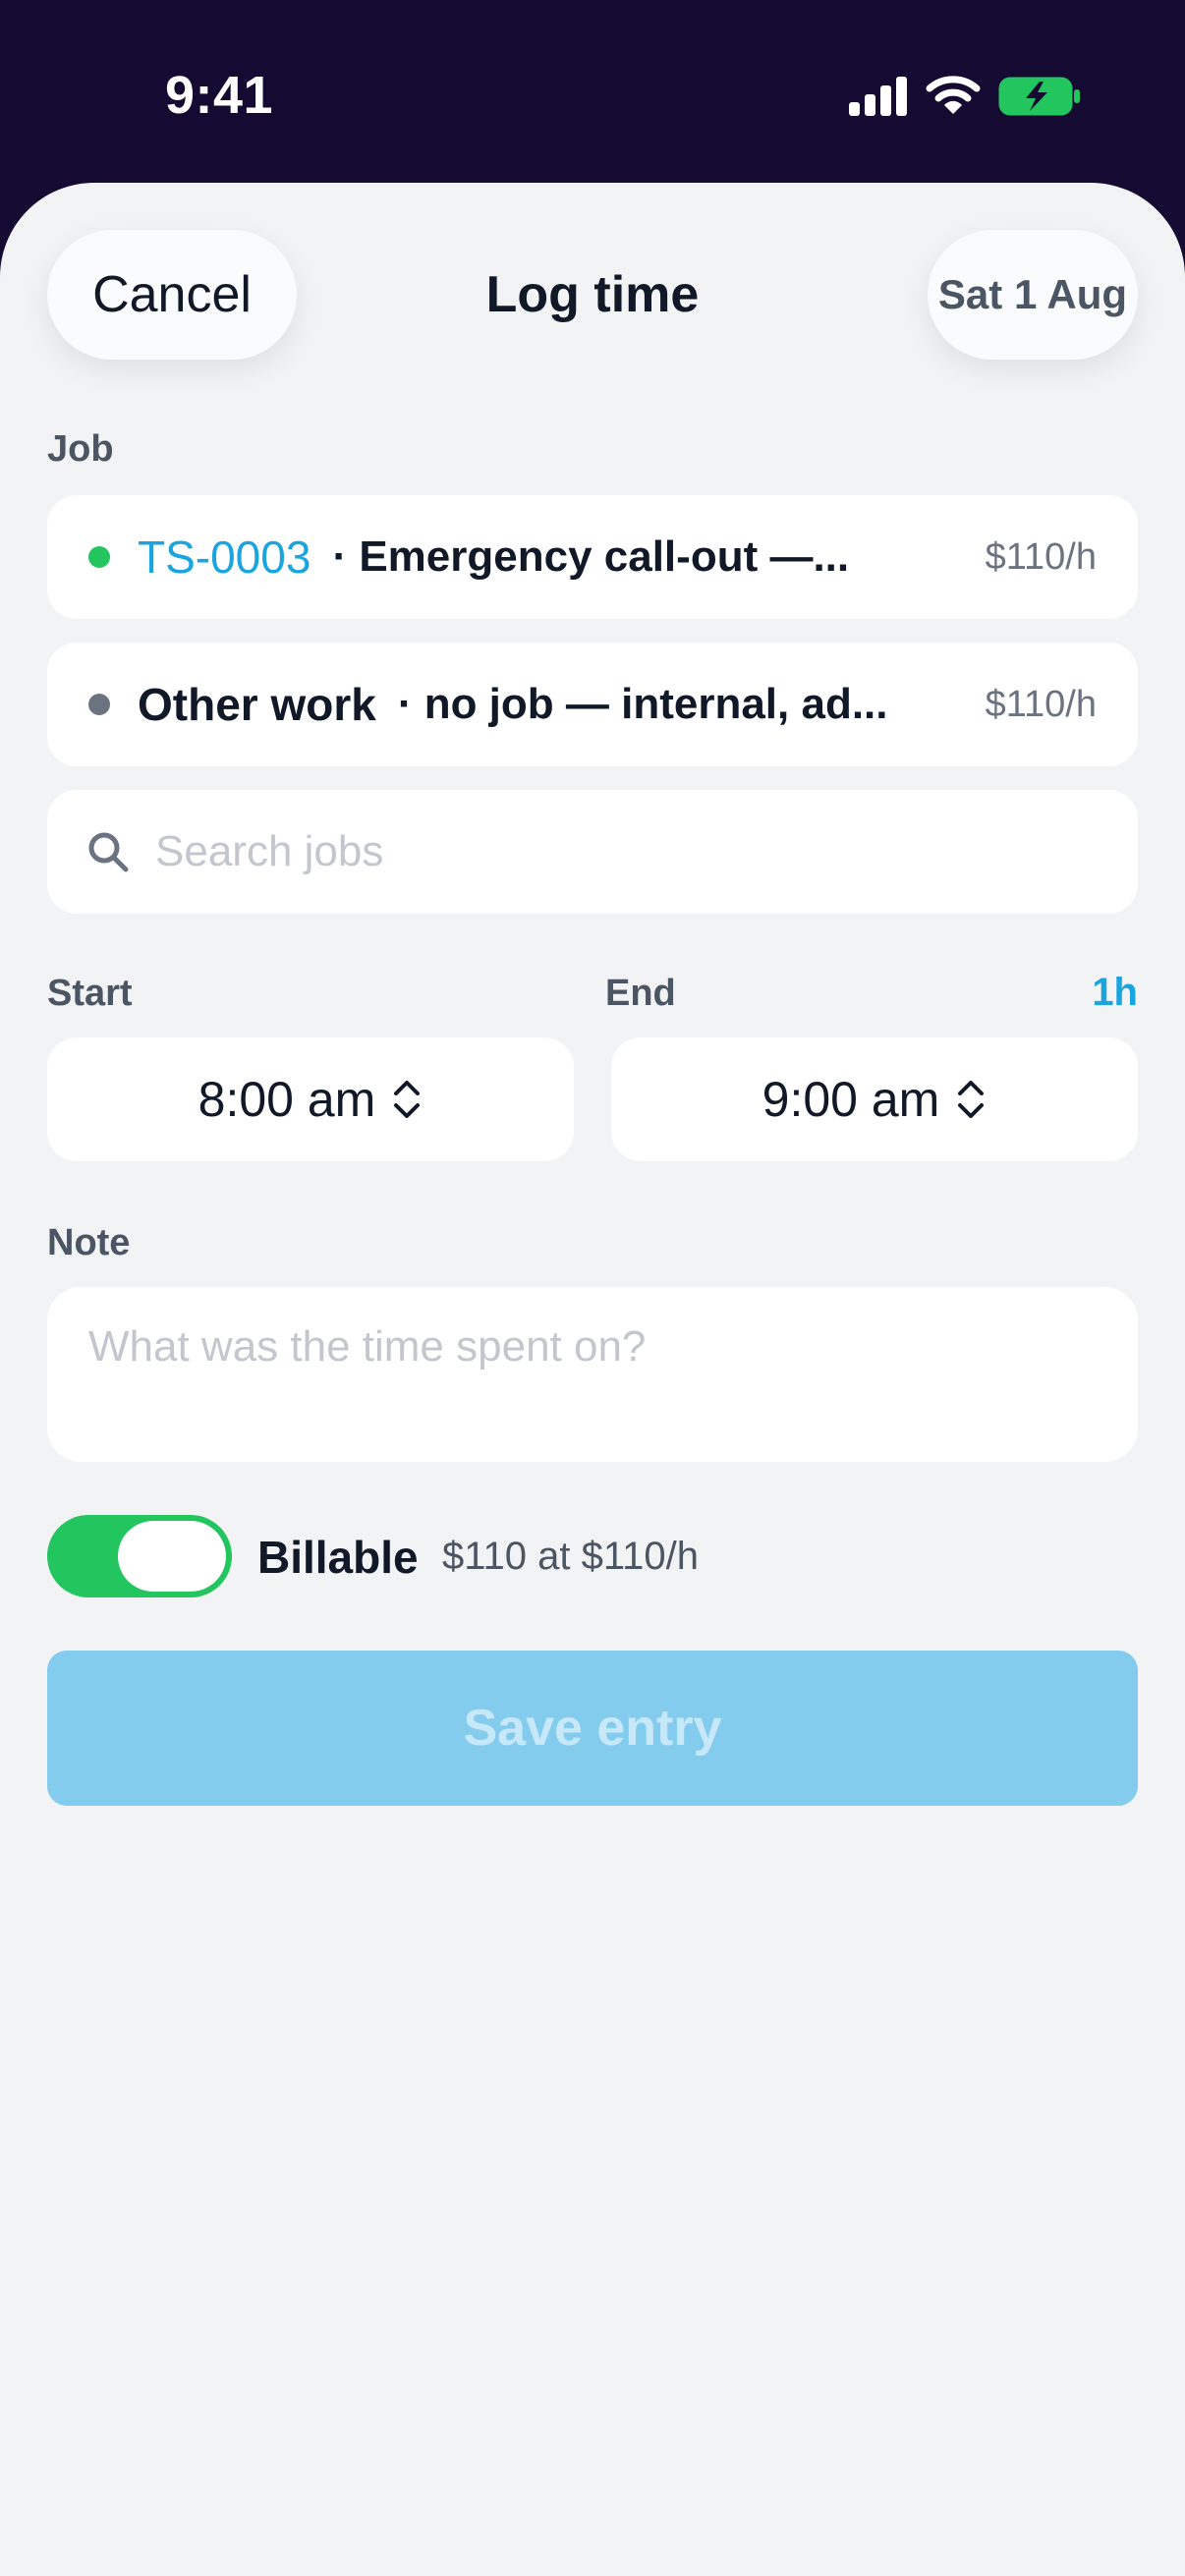 The image size is (1185, 2576). I want to click on job-code: TS-0003, so click(225, 557).